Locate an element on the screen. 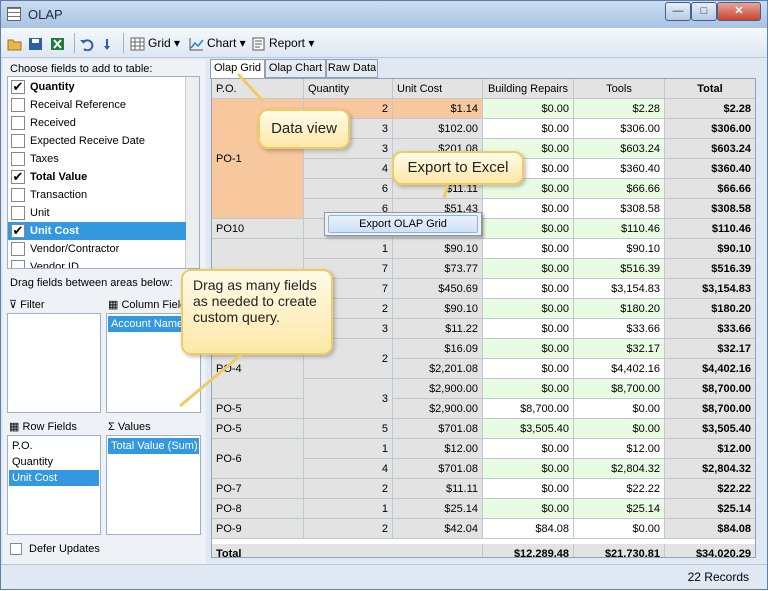 The width and height of the screenshot is (768, 591). row-field-item: P.O. is located at coordinates (54, 446).